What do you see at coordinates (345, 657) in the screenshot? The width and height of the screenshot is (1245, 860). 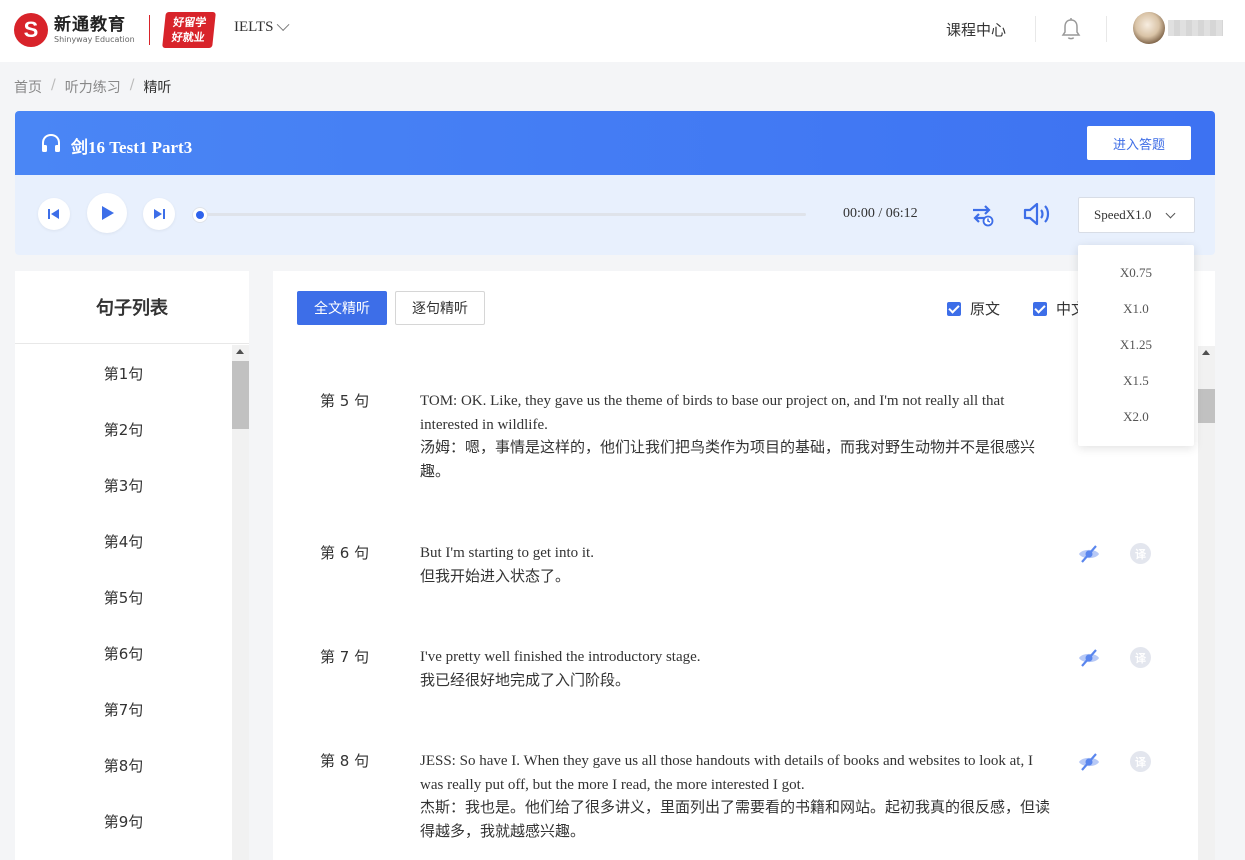 I see `sentence-number: 第 7 句` at bounding box center [345, 657].